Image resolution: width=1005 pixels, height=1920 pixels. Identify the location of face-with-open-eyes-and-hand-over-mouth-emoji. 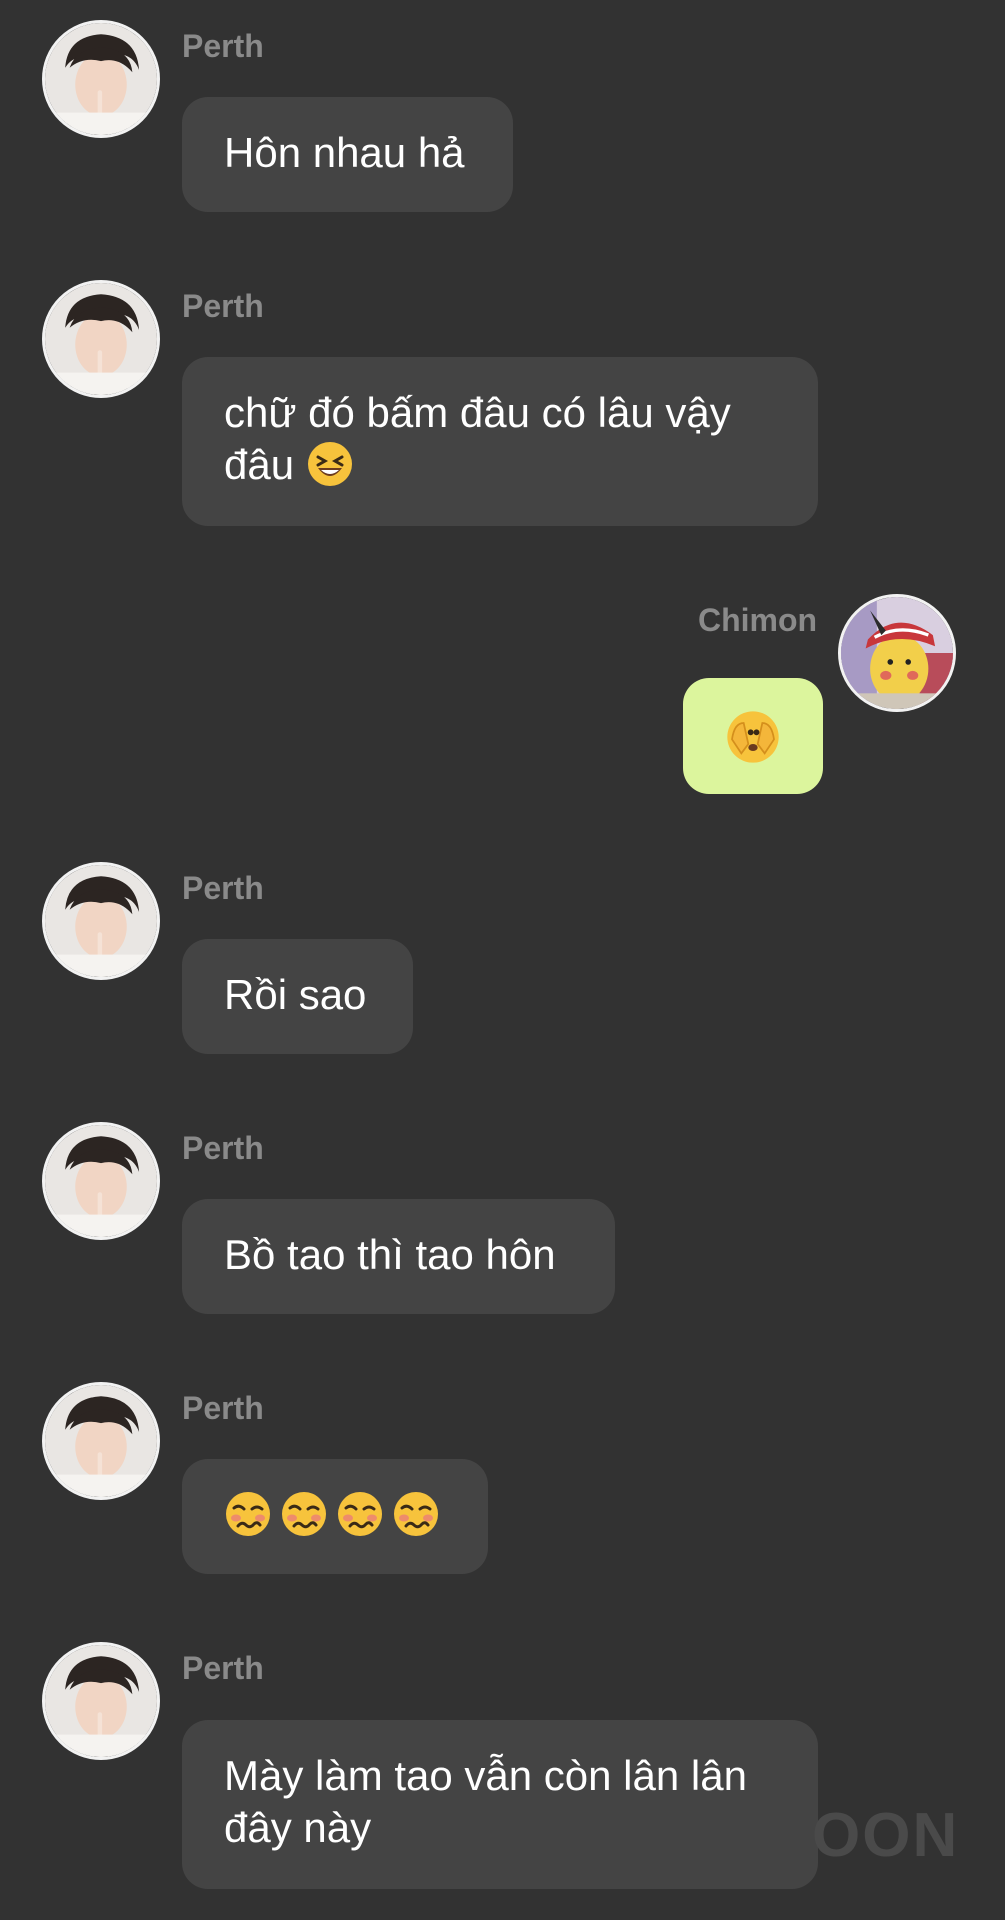
(753, 737).